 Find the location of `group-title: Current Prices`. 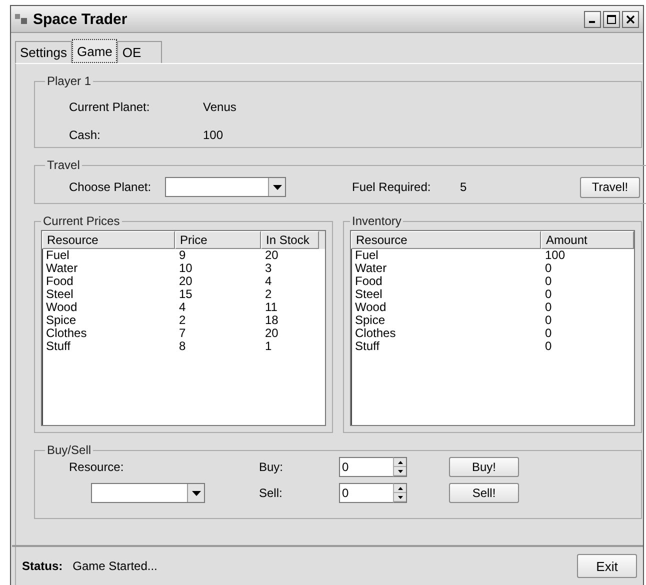

group-title: Current Prices is located at coordinates (81, 221).